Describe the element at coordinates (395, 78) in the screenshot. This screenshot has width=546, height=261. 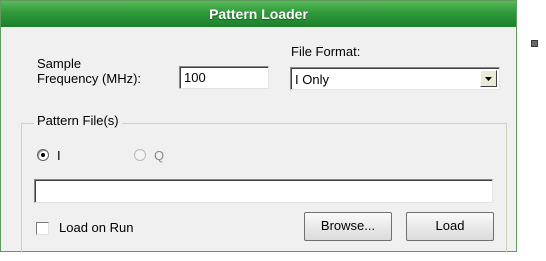
I see `file-format-select: I Only` at that location.